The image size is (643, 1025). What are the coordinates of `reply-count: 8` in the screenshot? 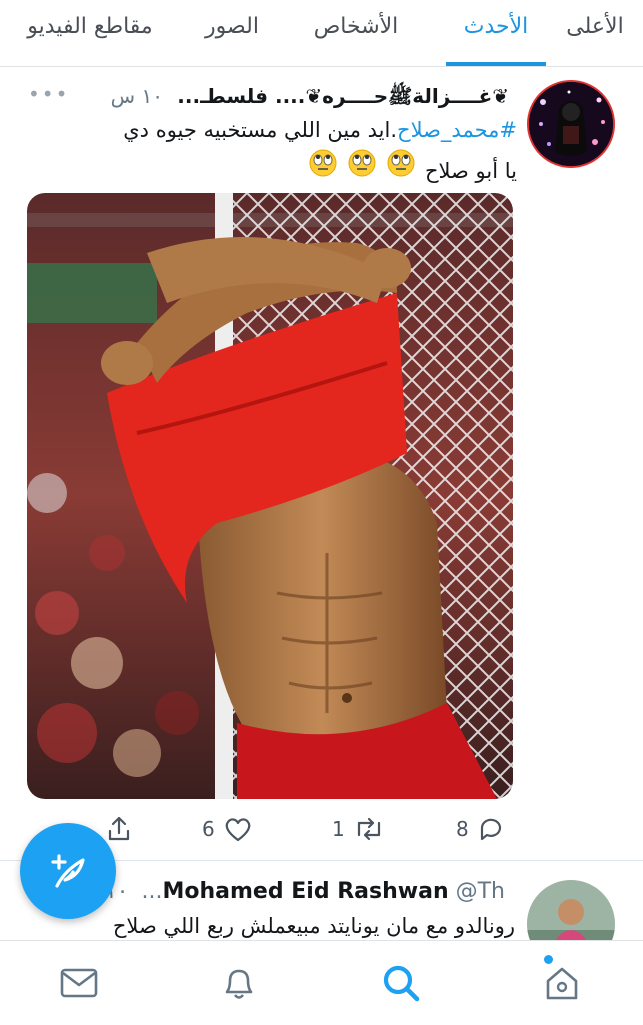 It's located at (462, 829).